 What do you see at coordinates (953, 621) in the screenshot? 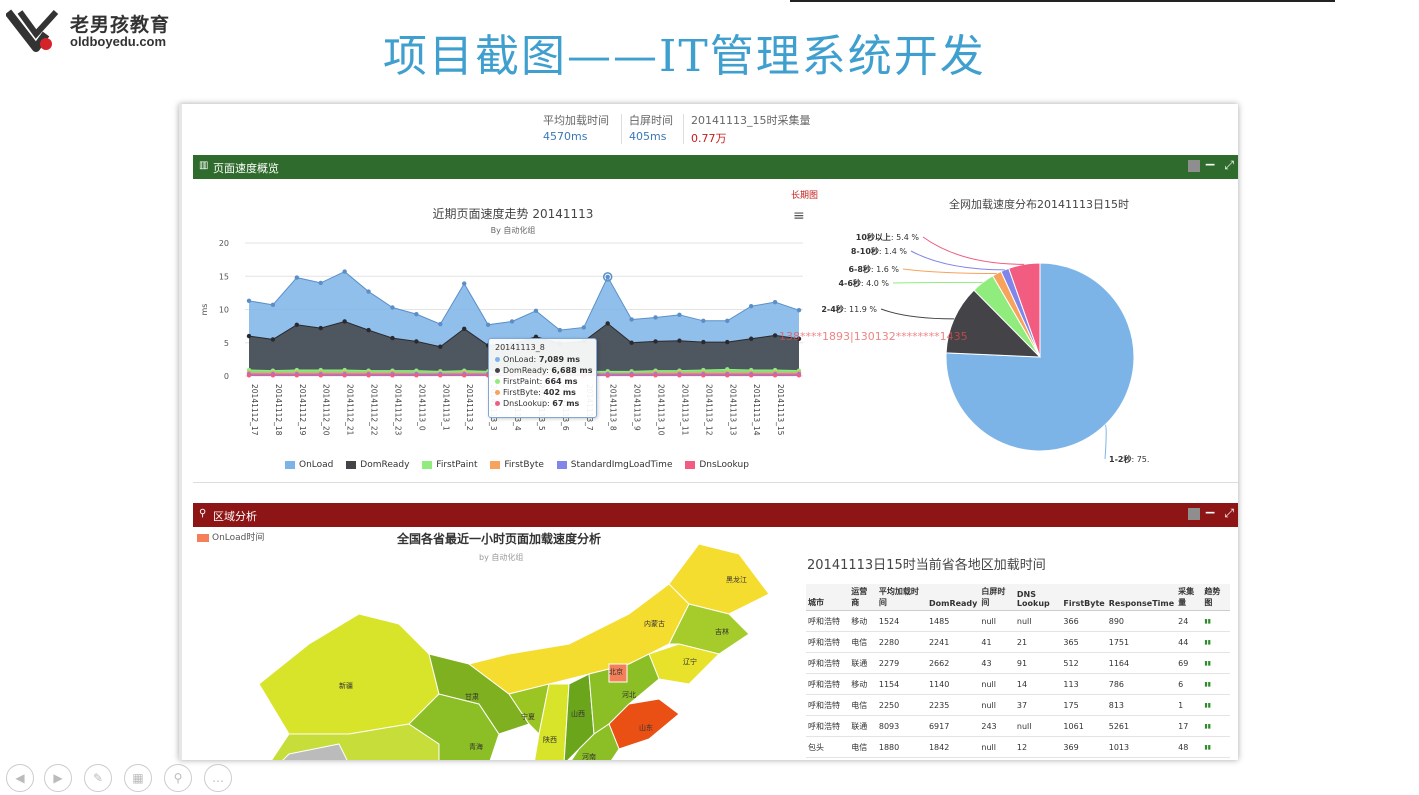
I see `table-cell: 1485` at bounding box center [953, 621].